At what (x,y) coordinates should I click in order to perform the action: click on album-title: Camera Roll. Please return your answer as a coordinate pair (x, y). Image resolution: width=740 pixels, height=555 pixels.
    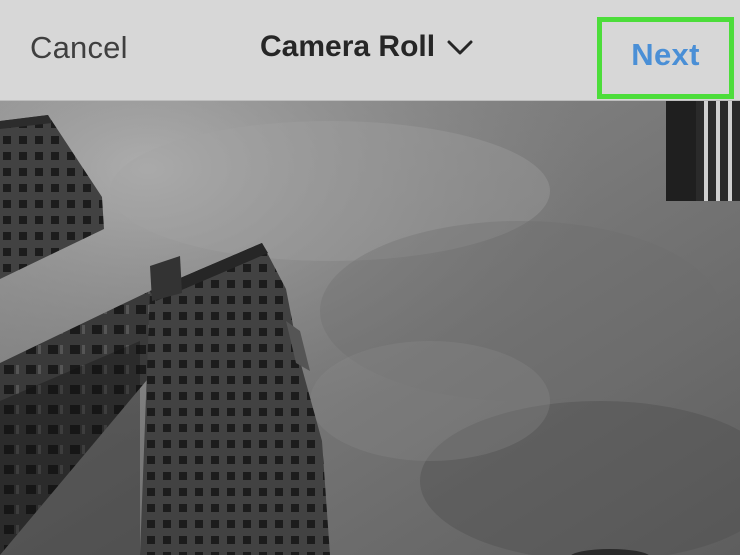
    Looking at the image, I should click on (348, 46).